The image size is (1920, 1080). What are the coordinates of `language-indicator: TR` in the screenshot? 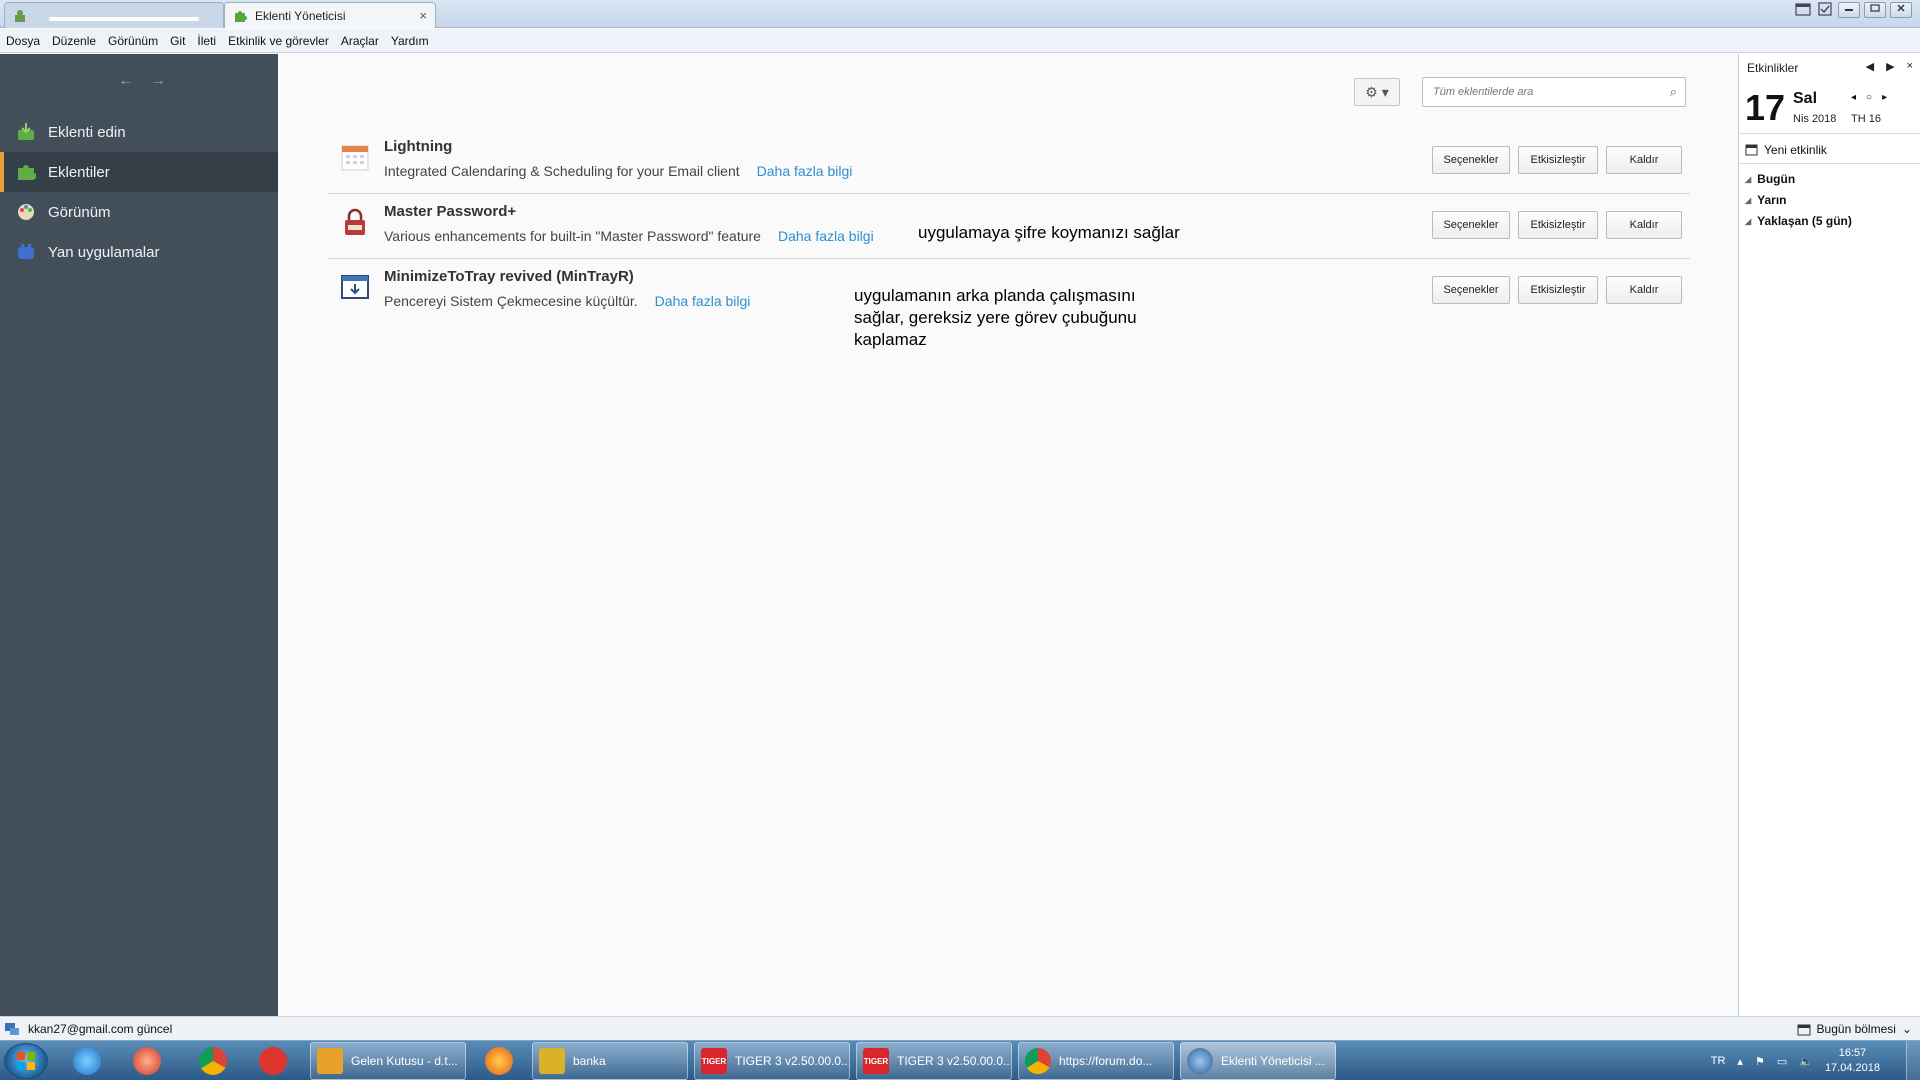 It's located at (1718, 1061).